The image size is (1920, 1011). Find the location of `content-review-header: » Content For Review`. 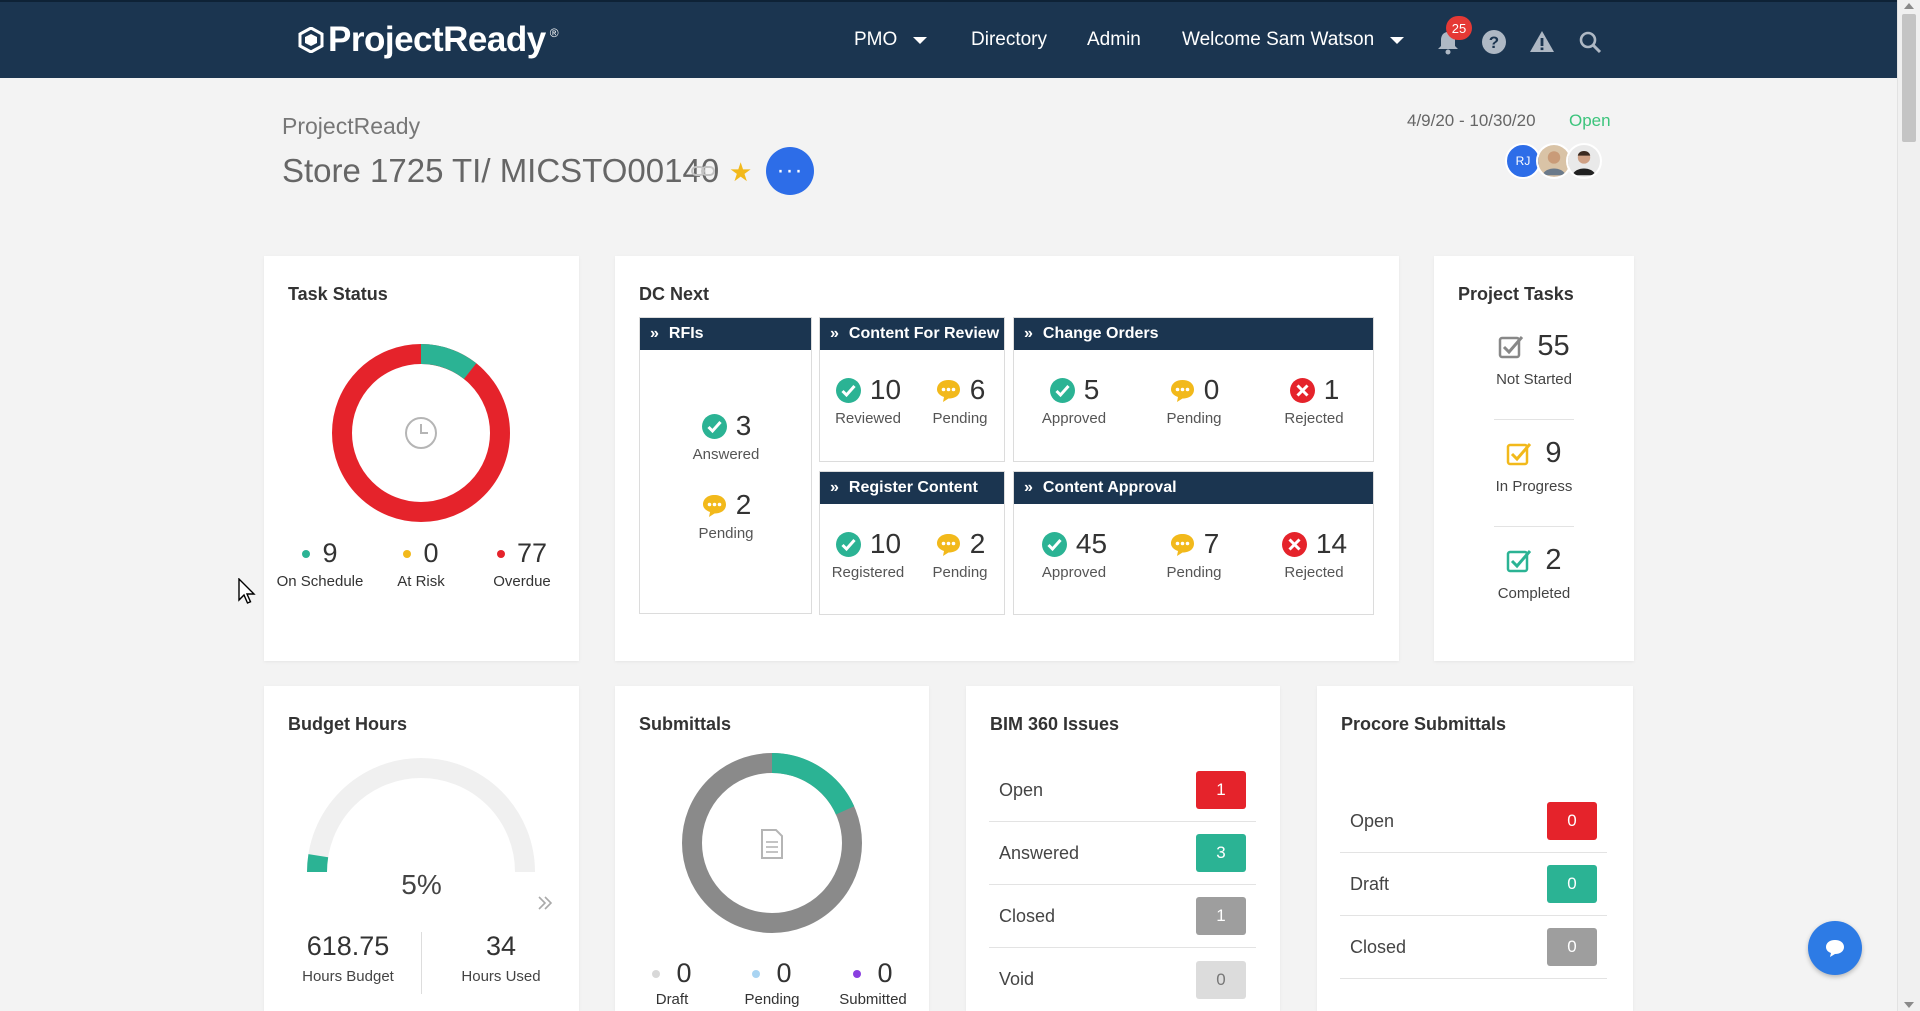

content-review-header: » Content For Review is located at coordinates (912, 334).